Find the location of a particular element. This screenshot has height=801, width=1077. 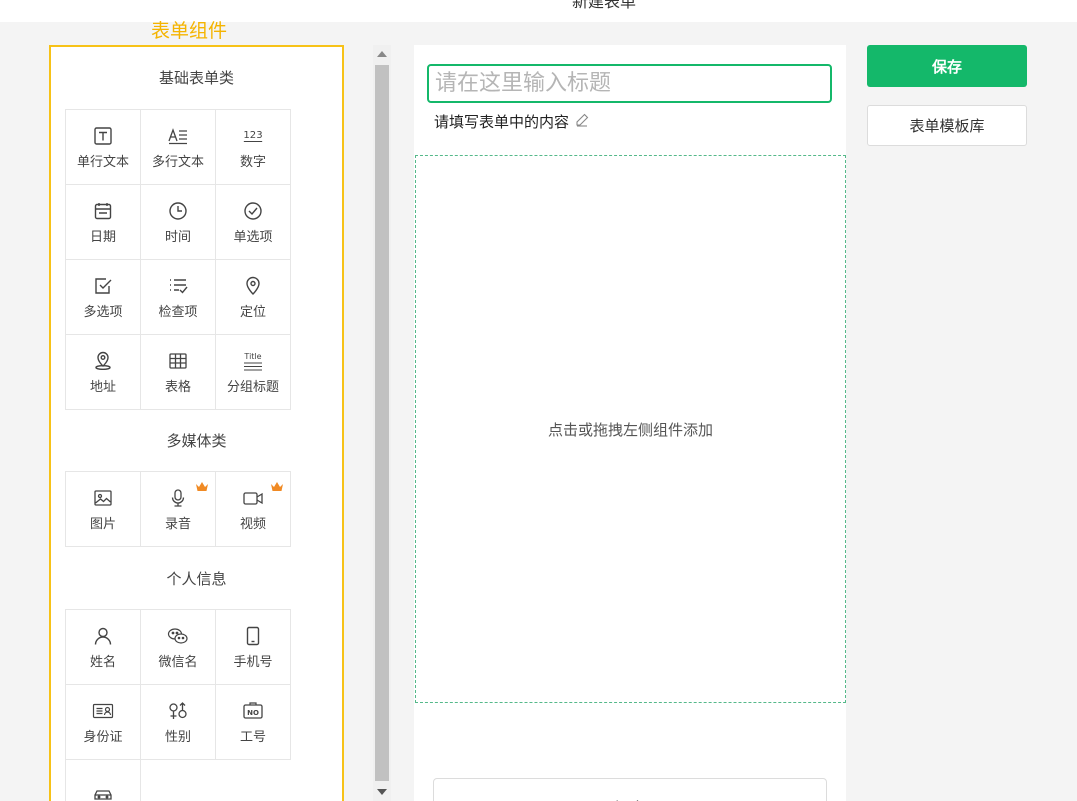

component-audio: 录音 is located at coordinates (178, 509).